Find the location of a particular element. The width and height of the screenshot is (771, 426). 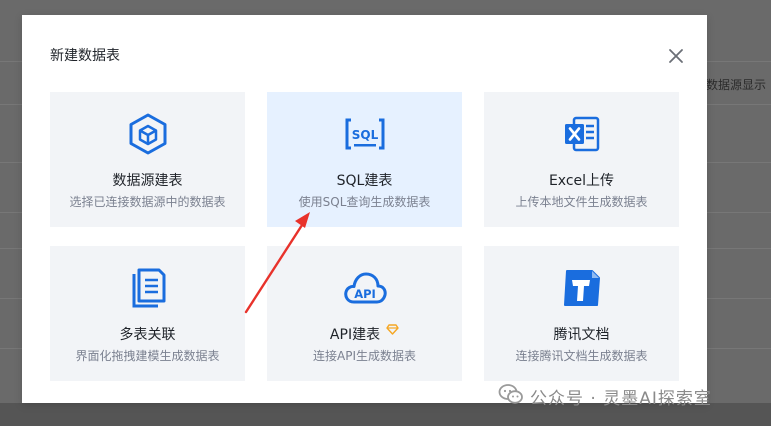

option-title: API建表 is located at coordinates (364, 334).